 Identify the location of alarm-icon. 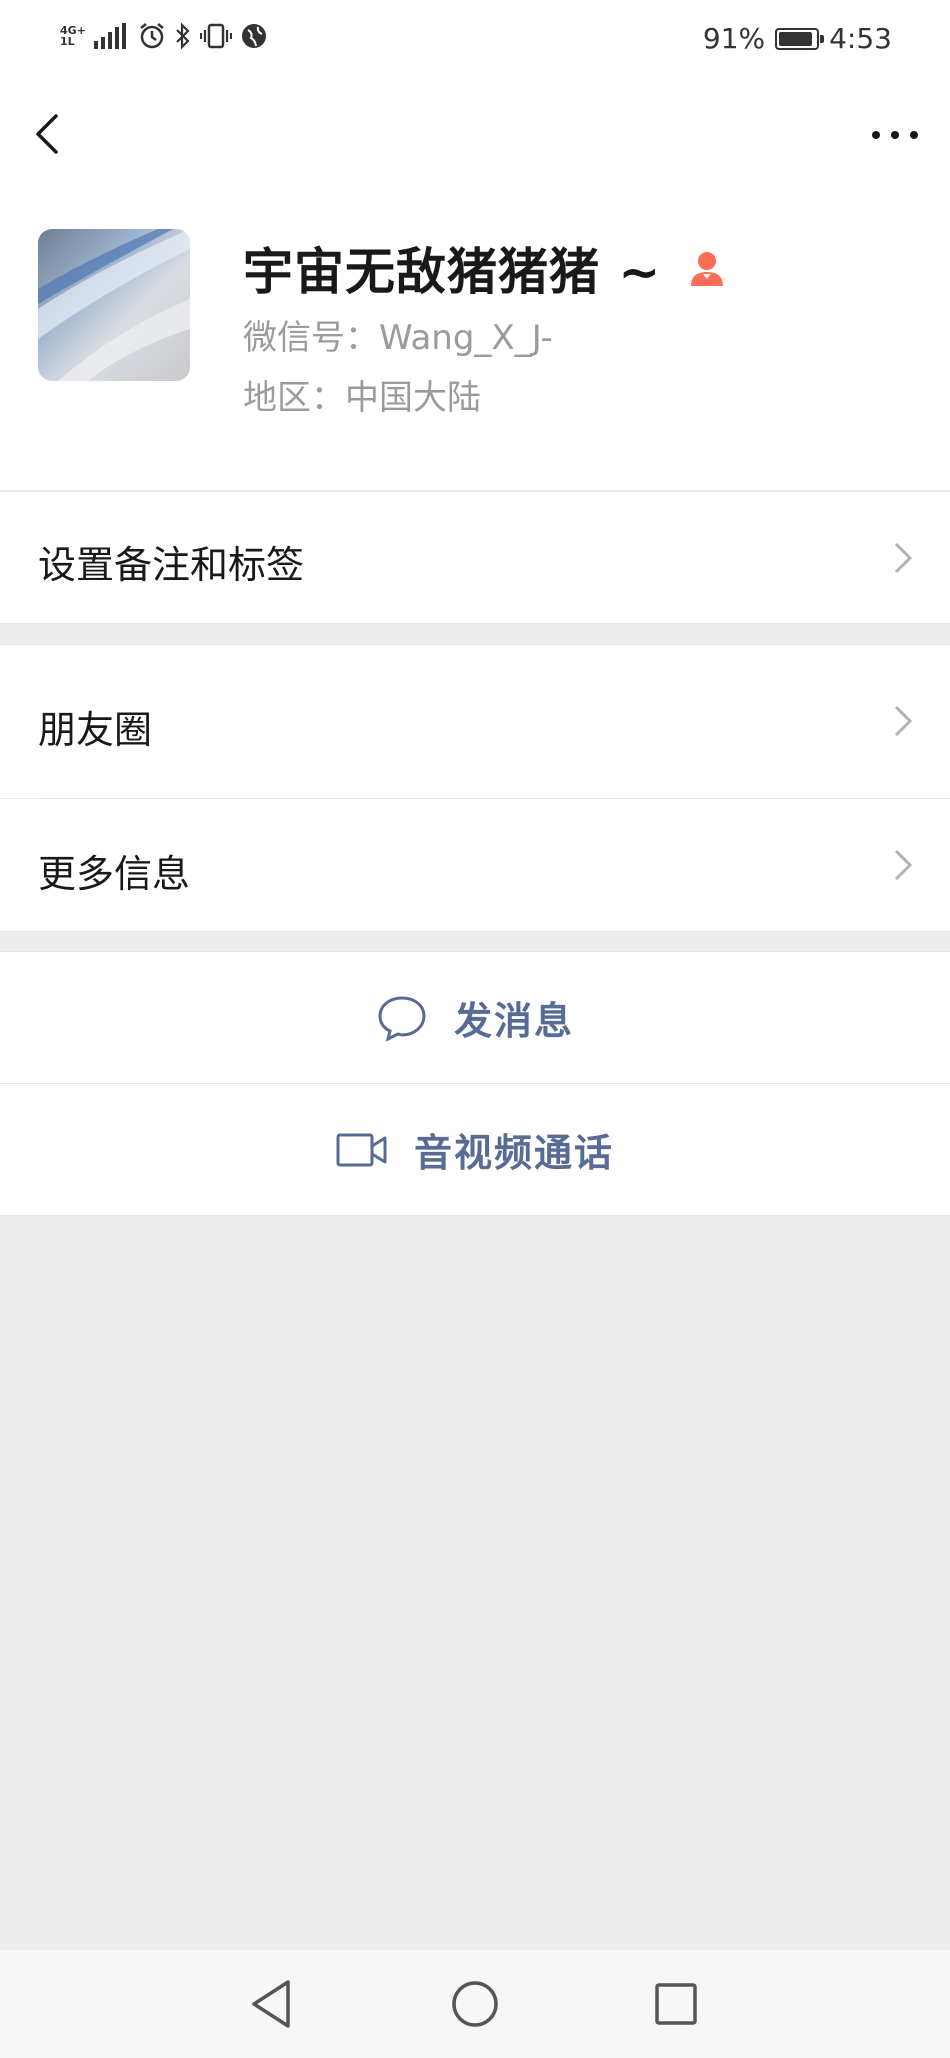
(152, 36).